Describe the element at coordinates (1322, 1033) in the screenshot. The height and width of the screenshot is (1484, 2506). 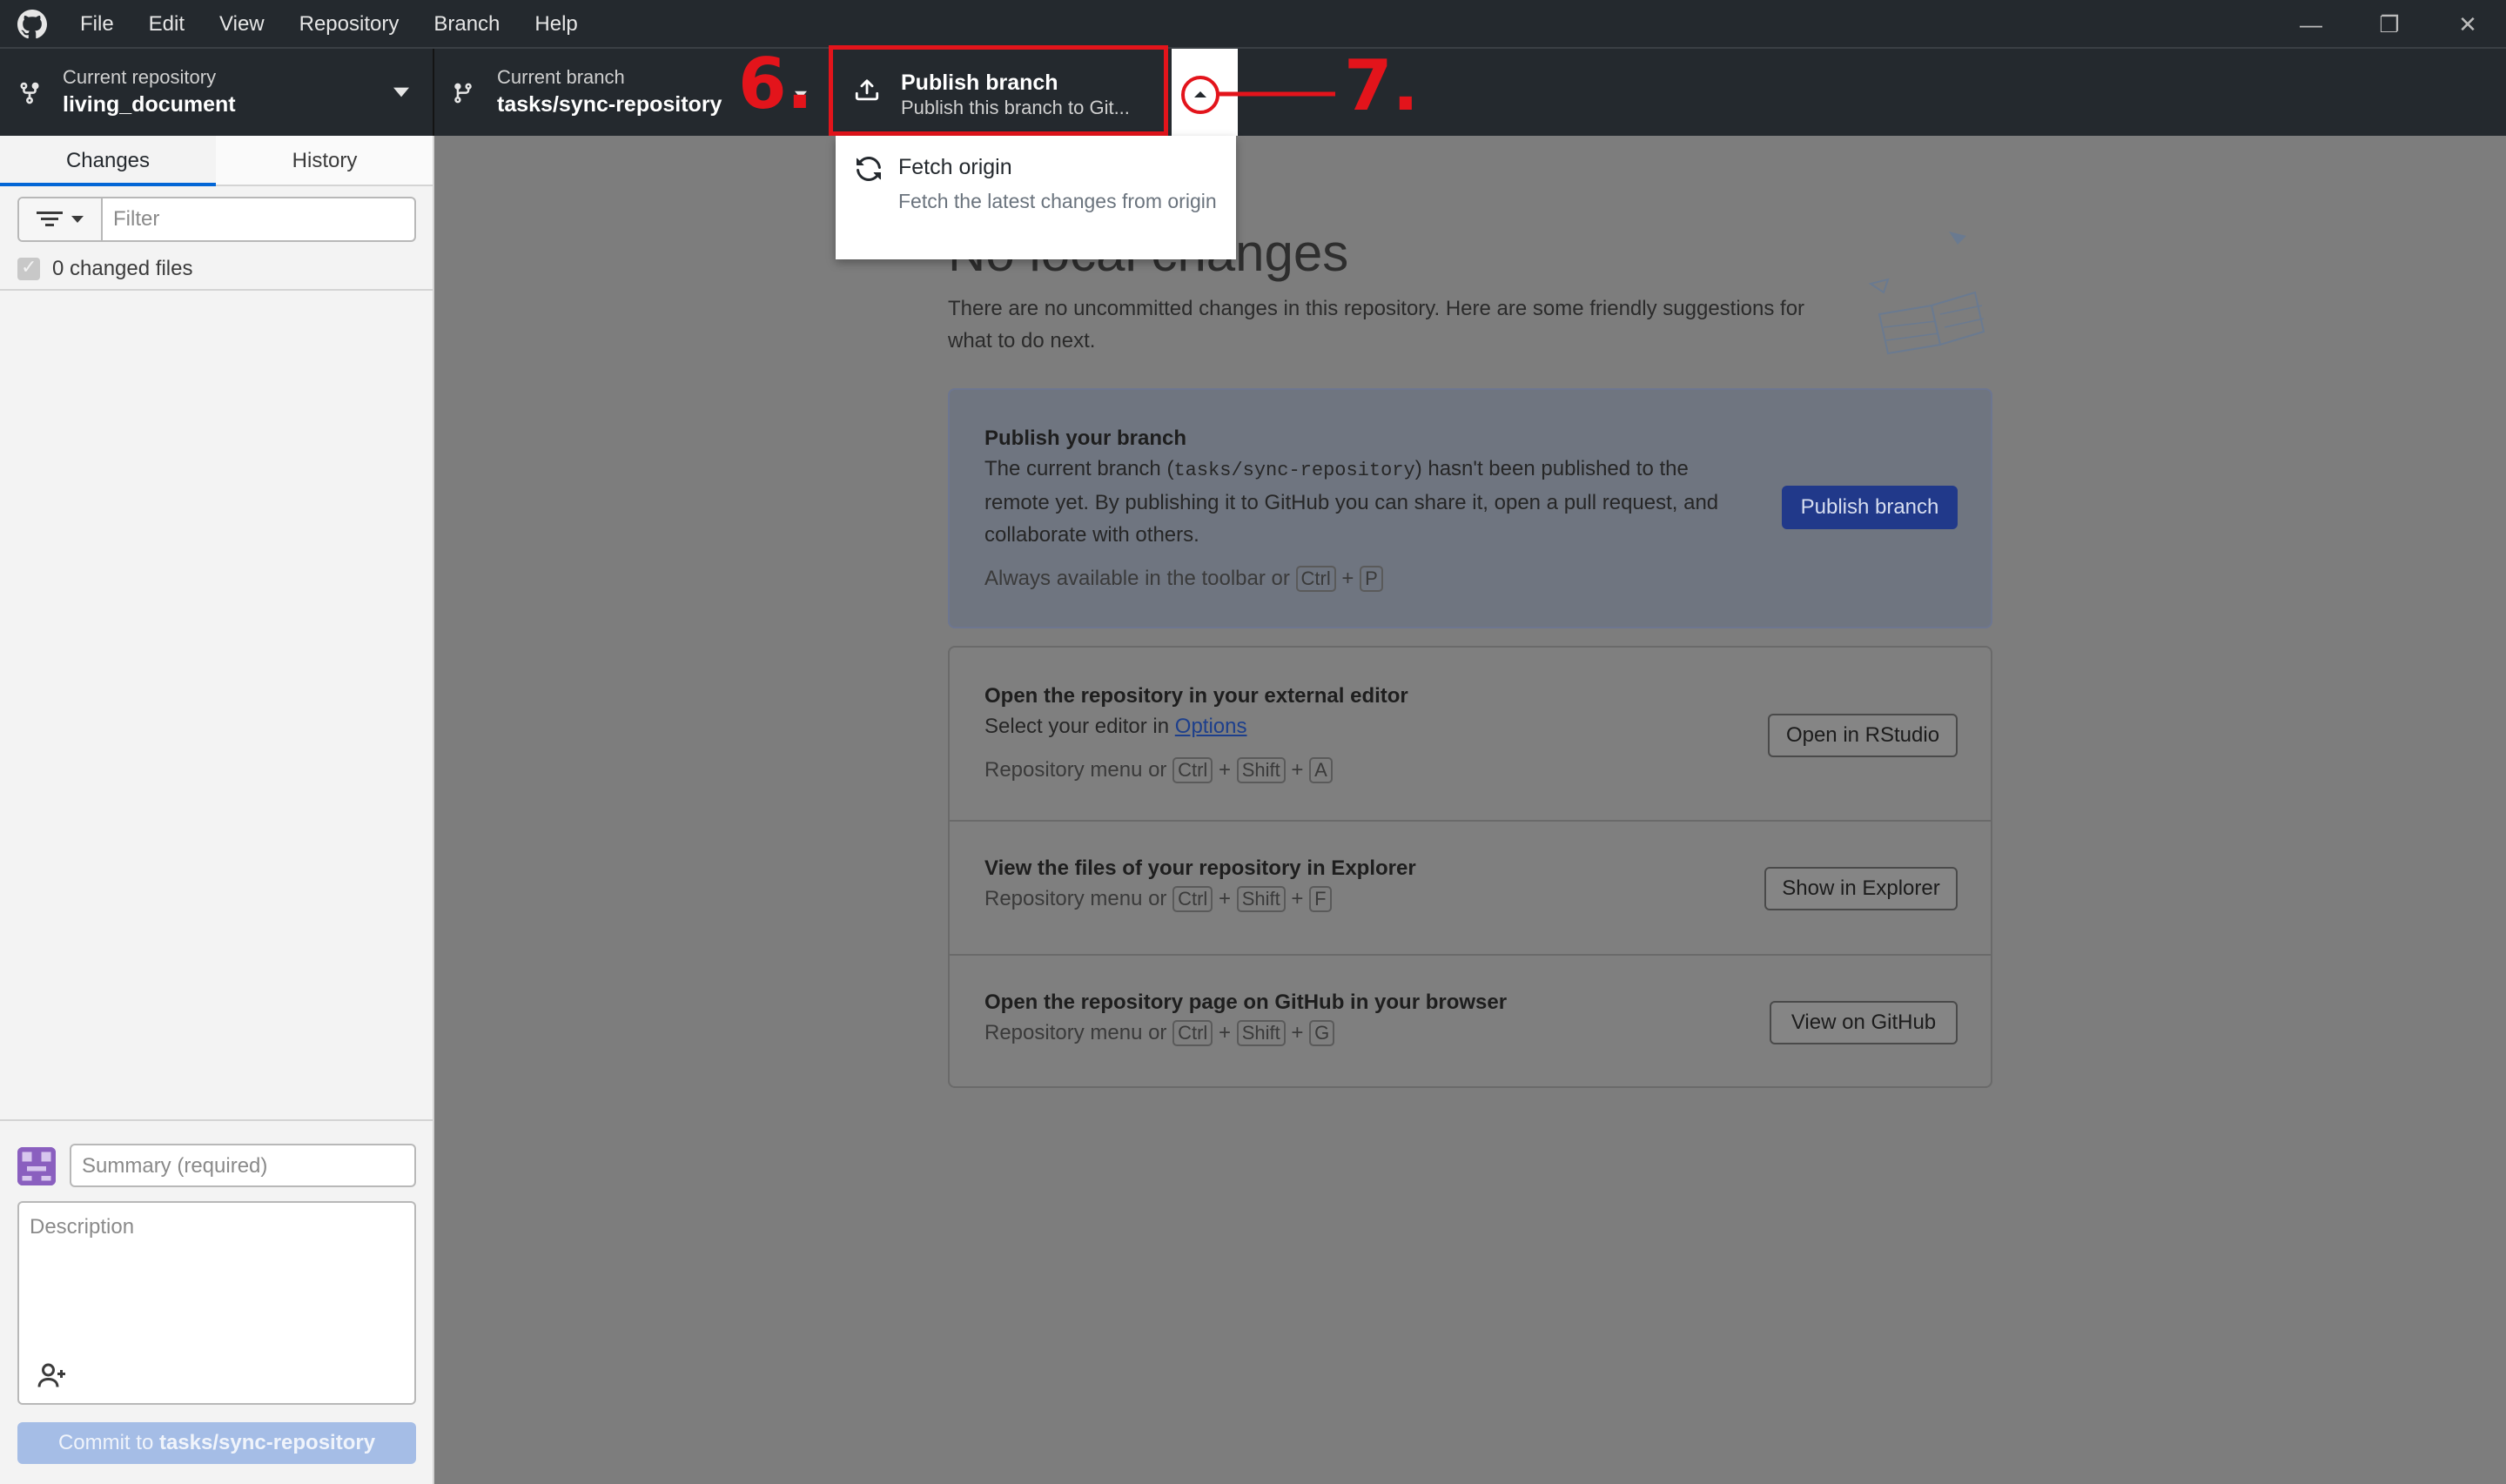
I see `kbd-g: G` at that location.